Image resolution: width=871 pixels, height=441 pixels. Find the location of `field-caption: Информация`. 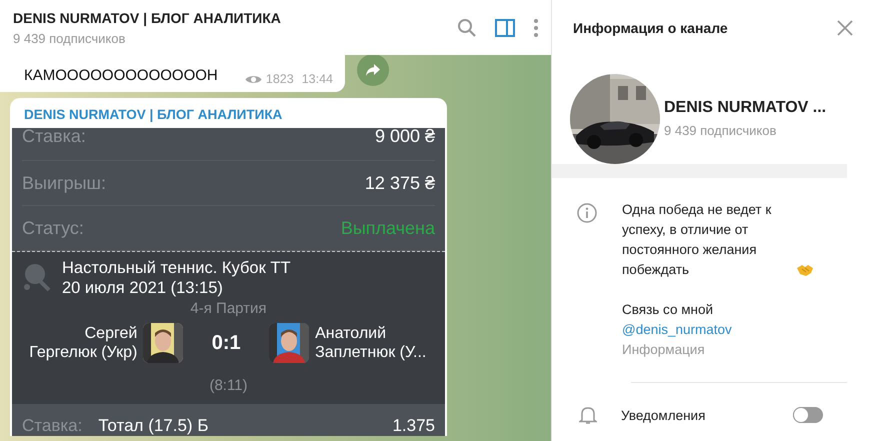

field-caption: Информация is located at coordinates (664, 350).